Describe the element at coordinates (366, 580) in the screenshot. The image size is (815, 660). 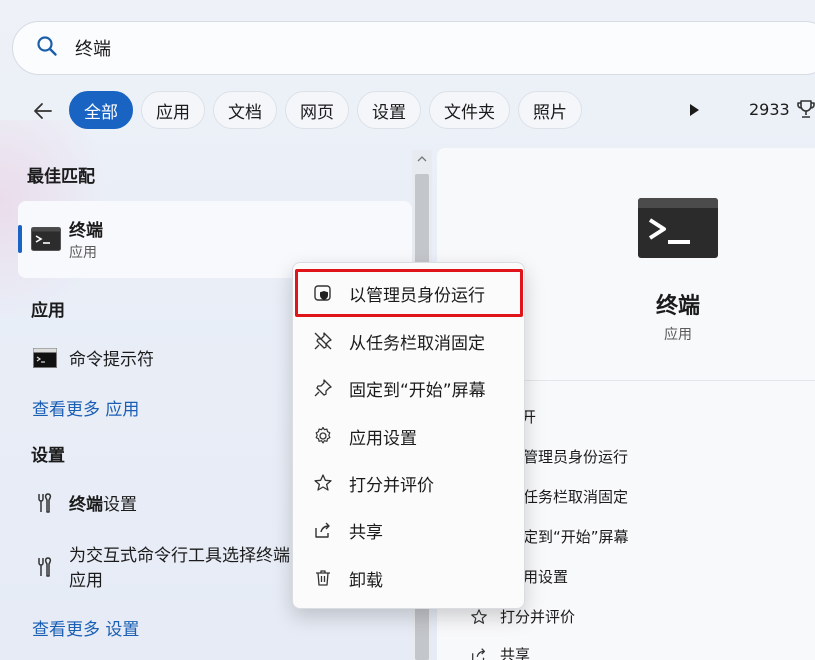
I see `menu-item-label: 卸载` at that location.